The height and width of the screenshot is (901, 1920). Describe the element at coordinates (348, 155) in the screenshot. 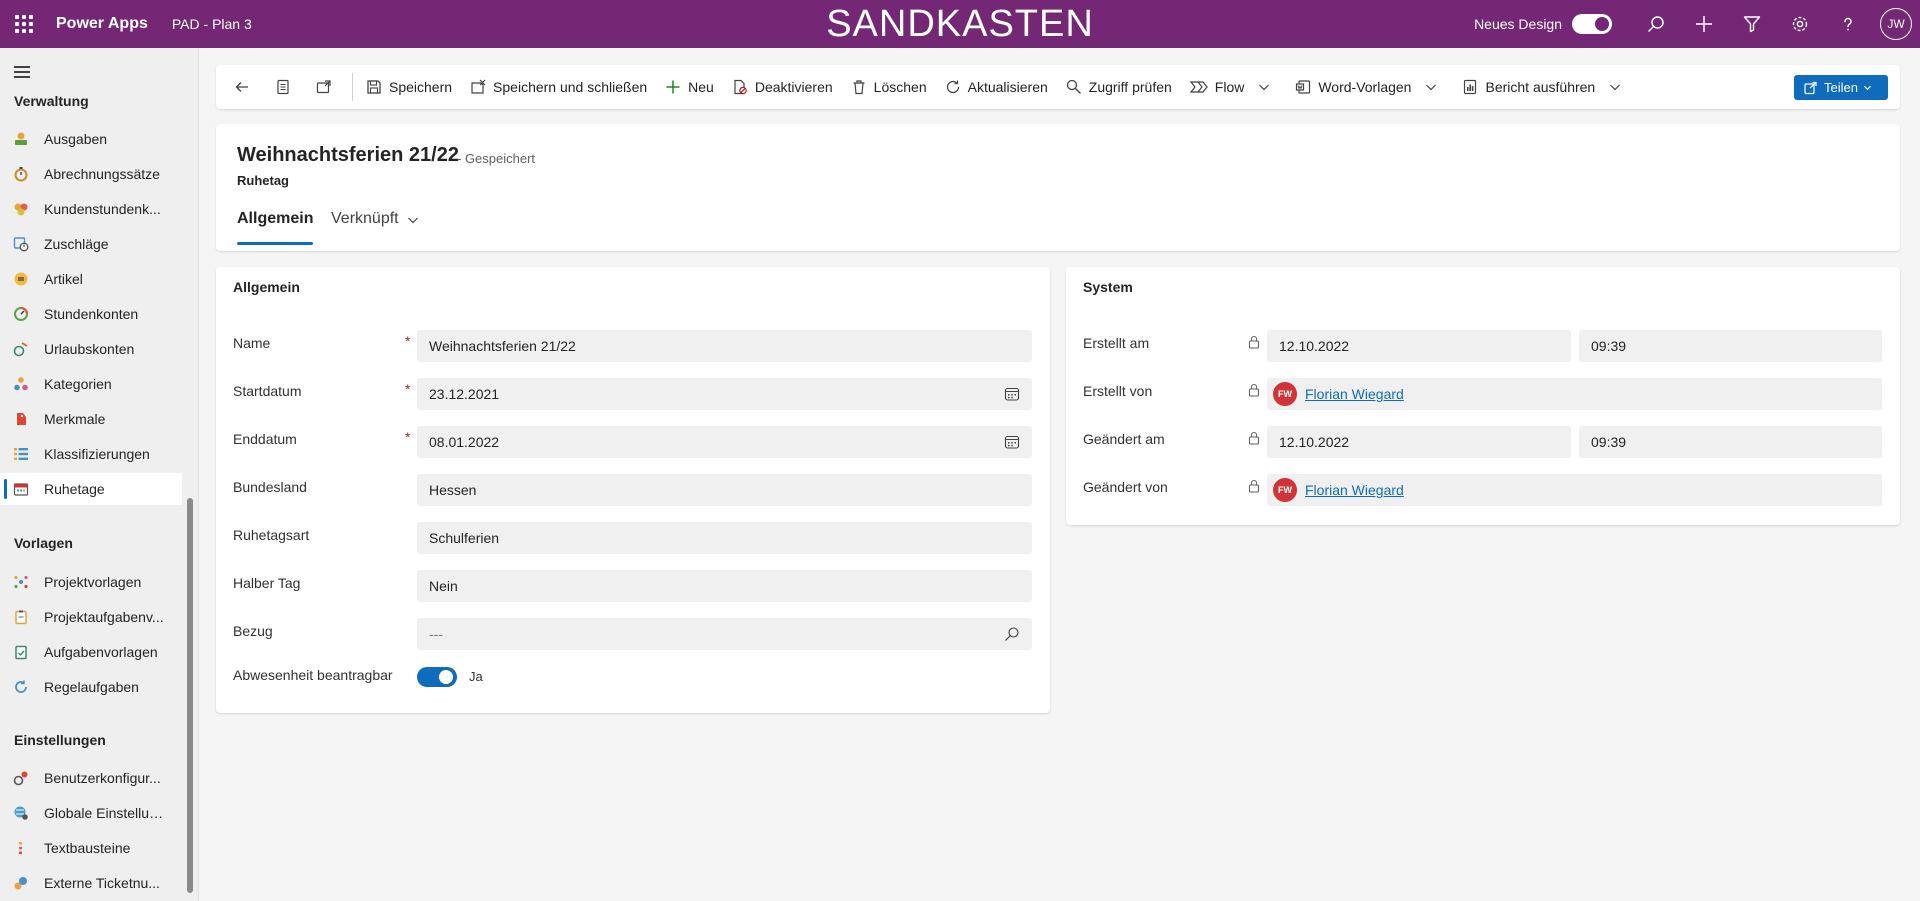

I see `record-title: Weihnachtsferien 21/22` at that location.